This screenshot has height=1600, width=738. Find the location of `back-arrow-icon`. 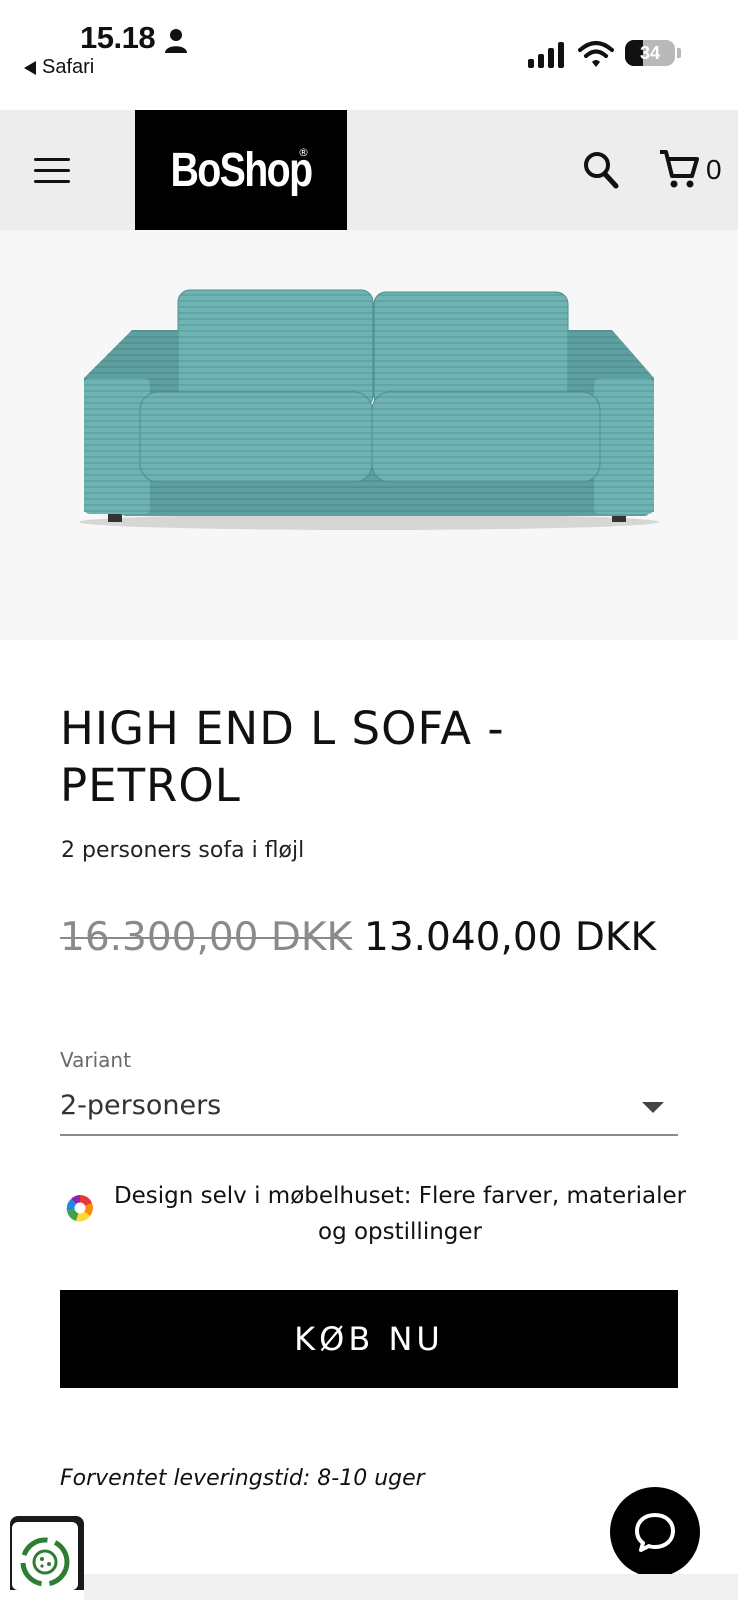

back-arrow-icon is located at coordinates (30, 67).